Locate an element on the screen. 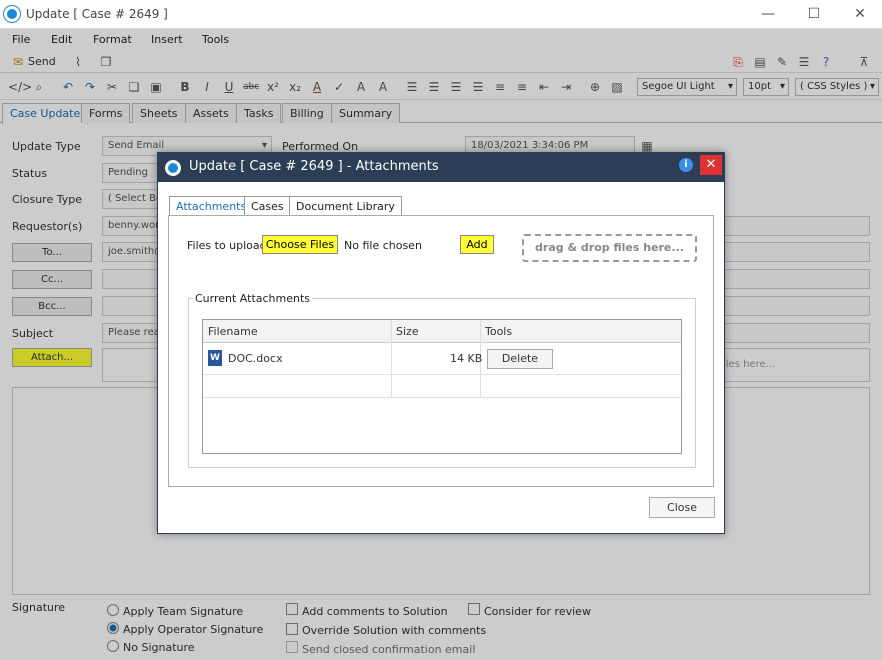  delete-button: Delete is located at coordinates (520, 359).